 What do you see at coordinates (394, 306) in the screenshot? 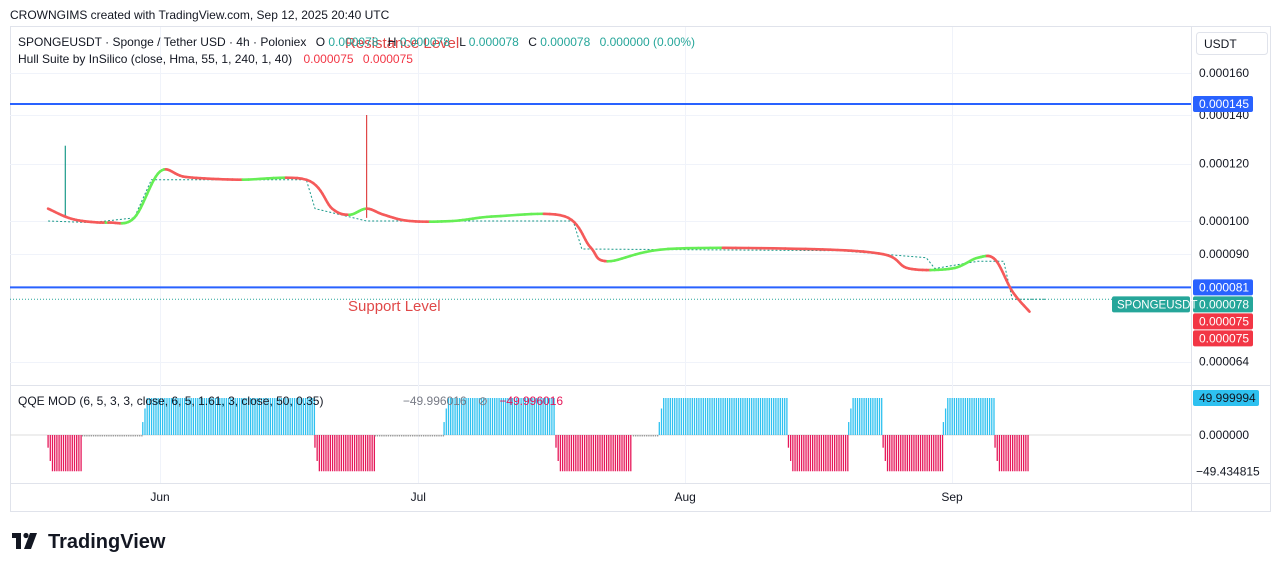
I see `support-label: Support Level` at bounding box center [394, 306].